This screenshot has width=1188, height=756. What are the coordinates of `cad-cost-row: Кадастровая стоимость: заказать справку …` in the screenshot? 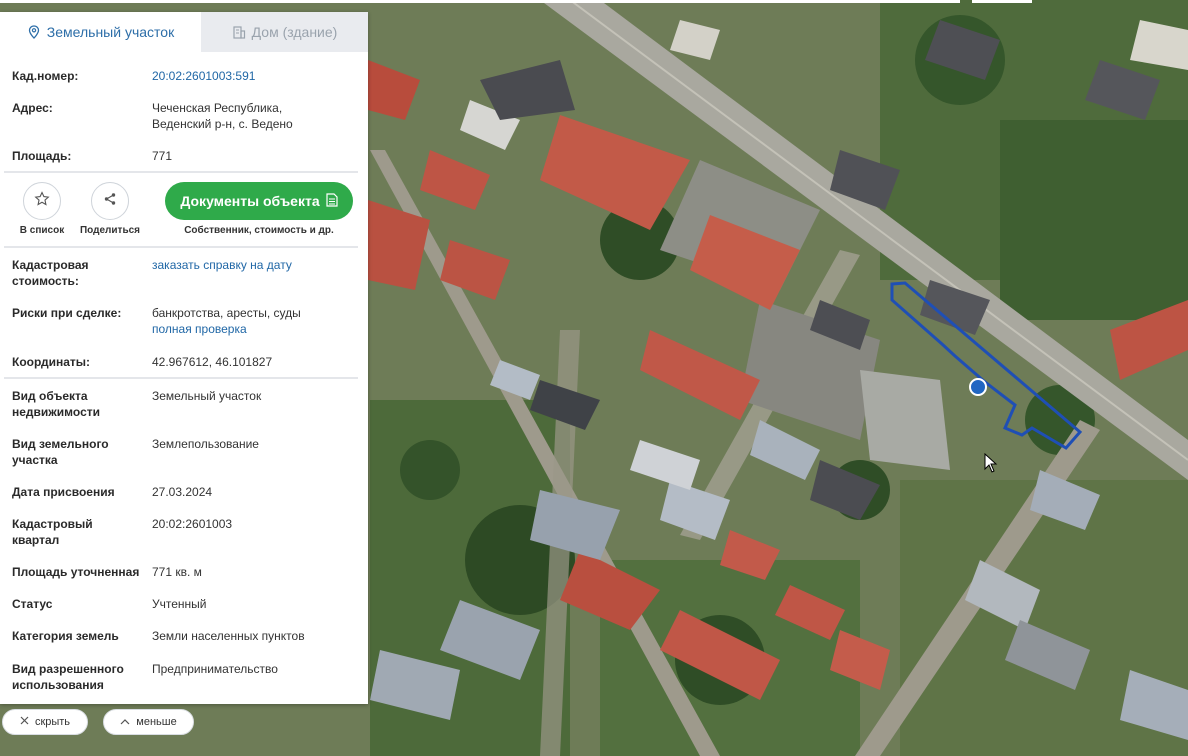 It's located at (185, 273).